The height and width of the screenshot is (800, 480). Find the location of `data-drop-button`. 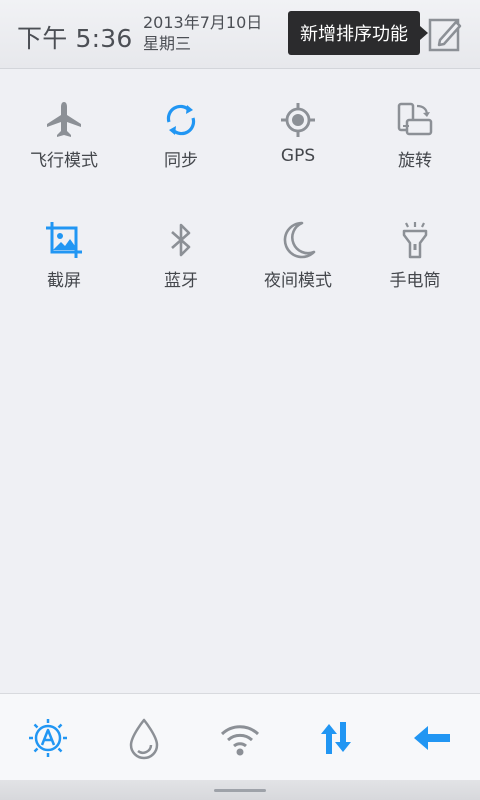

data-drop-button is located at coordinates (144, 738).